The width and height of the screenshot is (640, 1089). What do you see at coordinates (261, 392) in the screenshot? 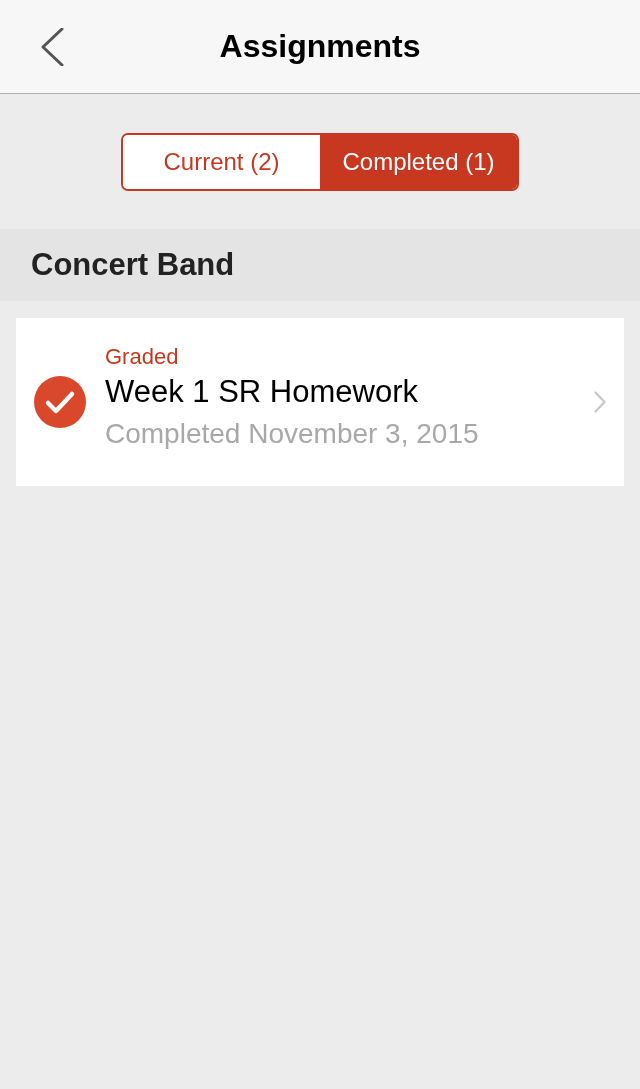
I see `assignment-title: Week 1 SR Homework` at bounding box center [261, 392].